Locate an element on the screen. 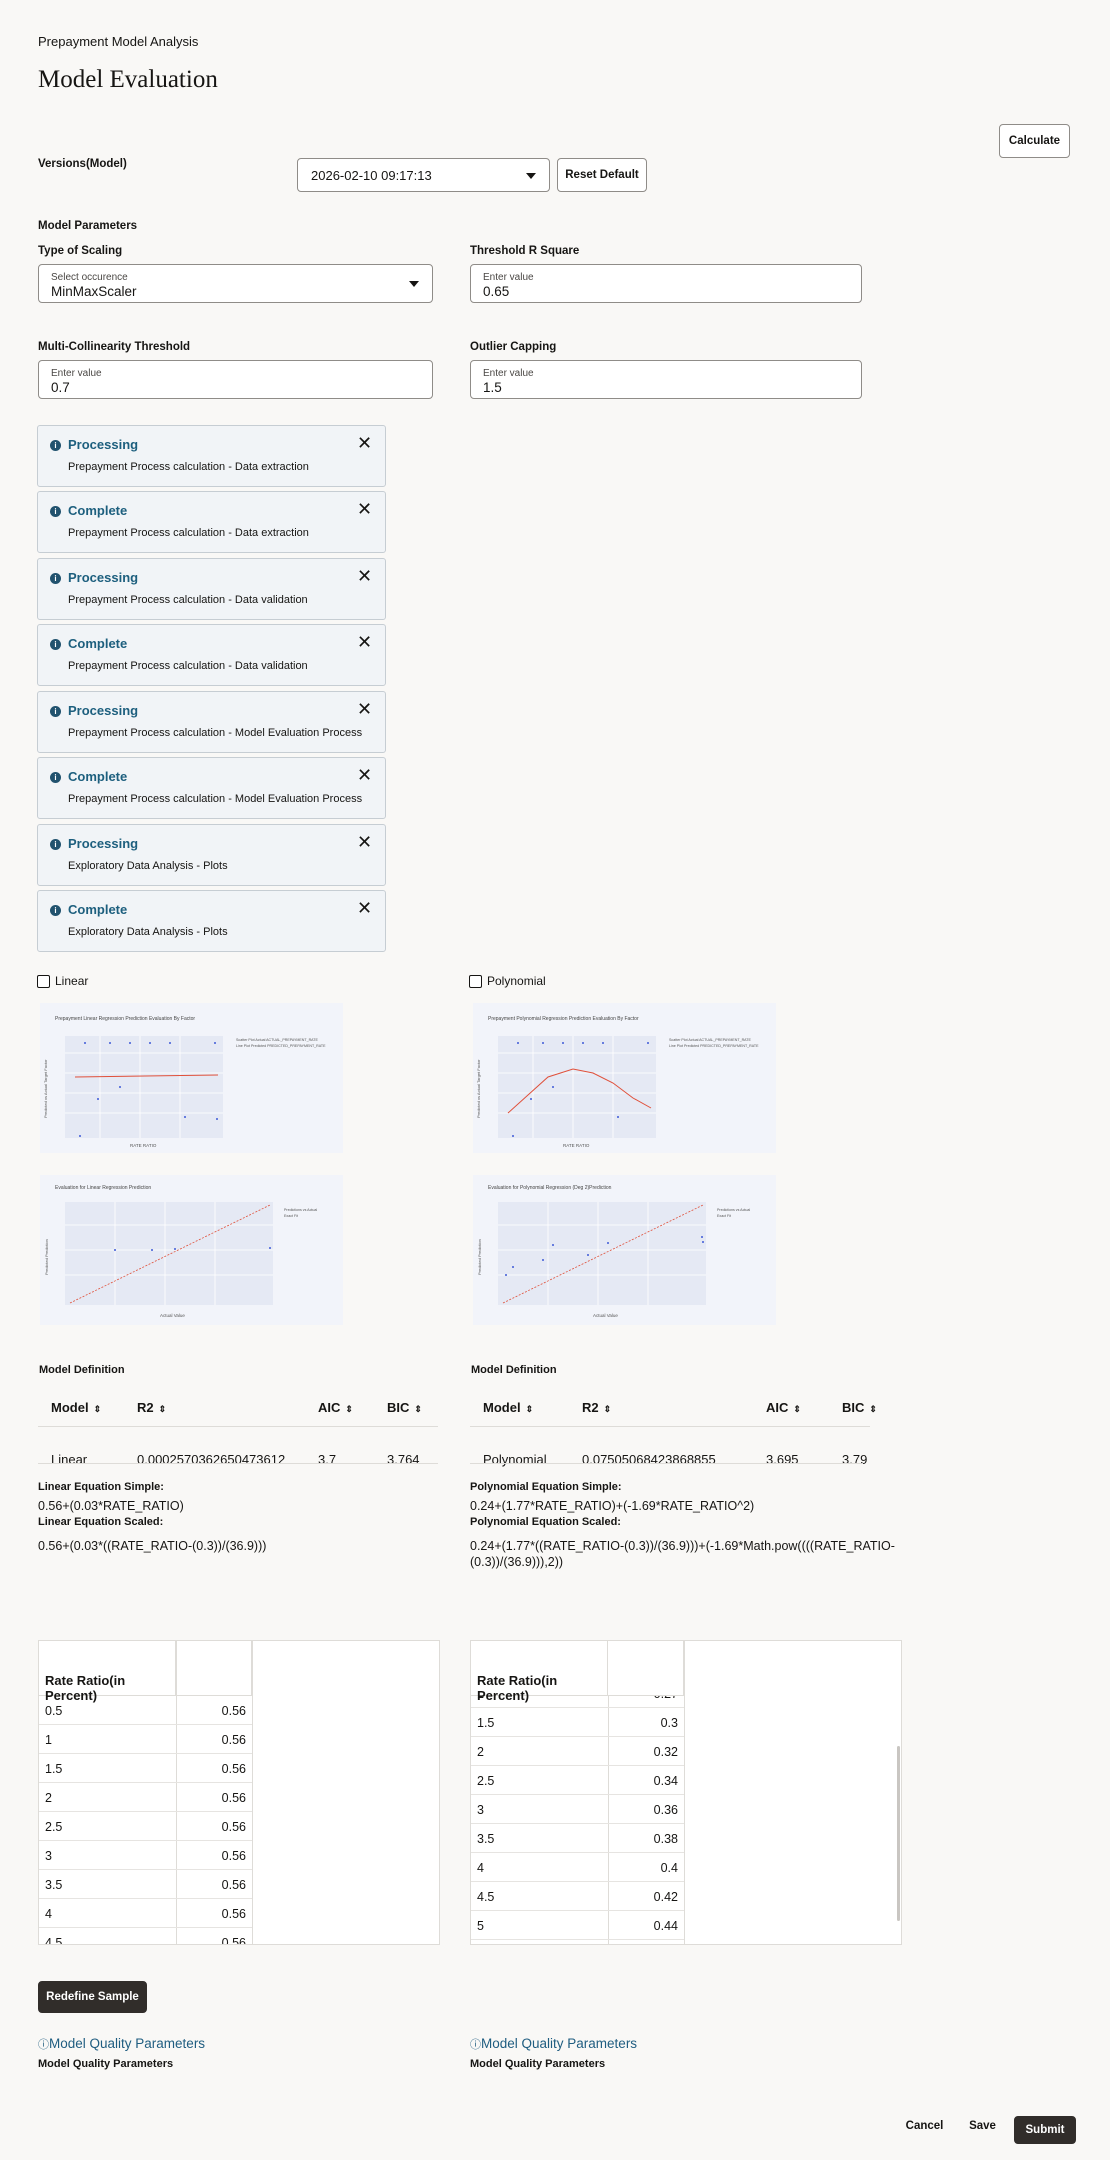  outlier-hint: Enter value is located at coordinates (508, 373).